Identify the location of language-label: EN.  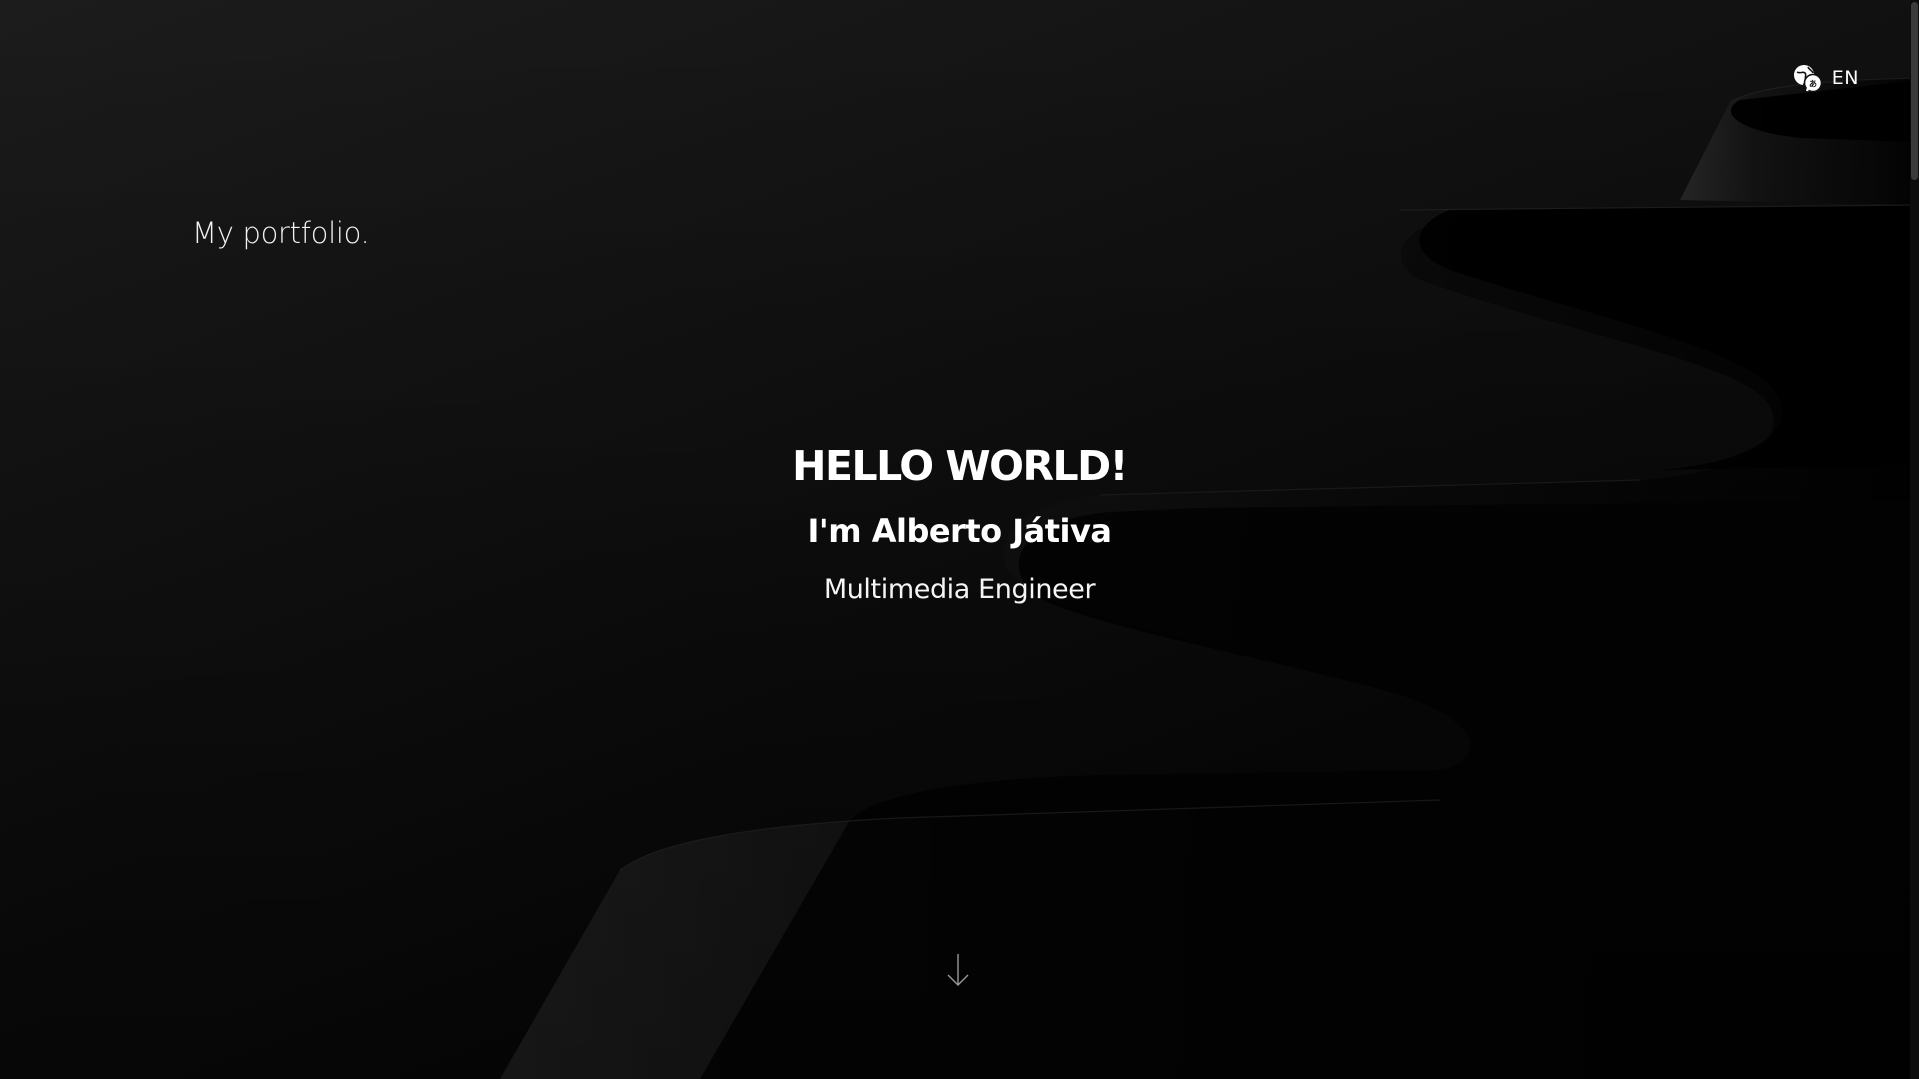
(1845, 78).